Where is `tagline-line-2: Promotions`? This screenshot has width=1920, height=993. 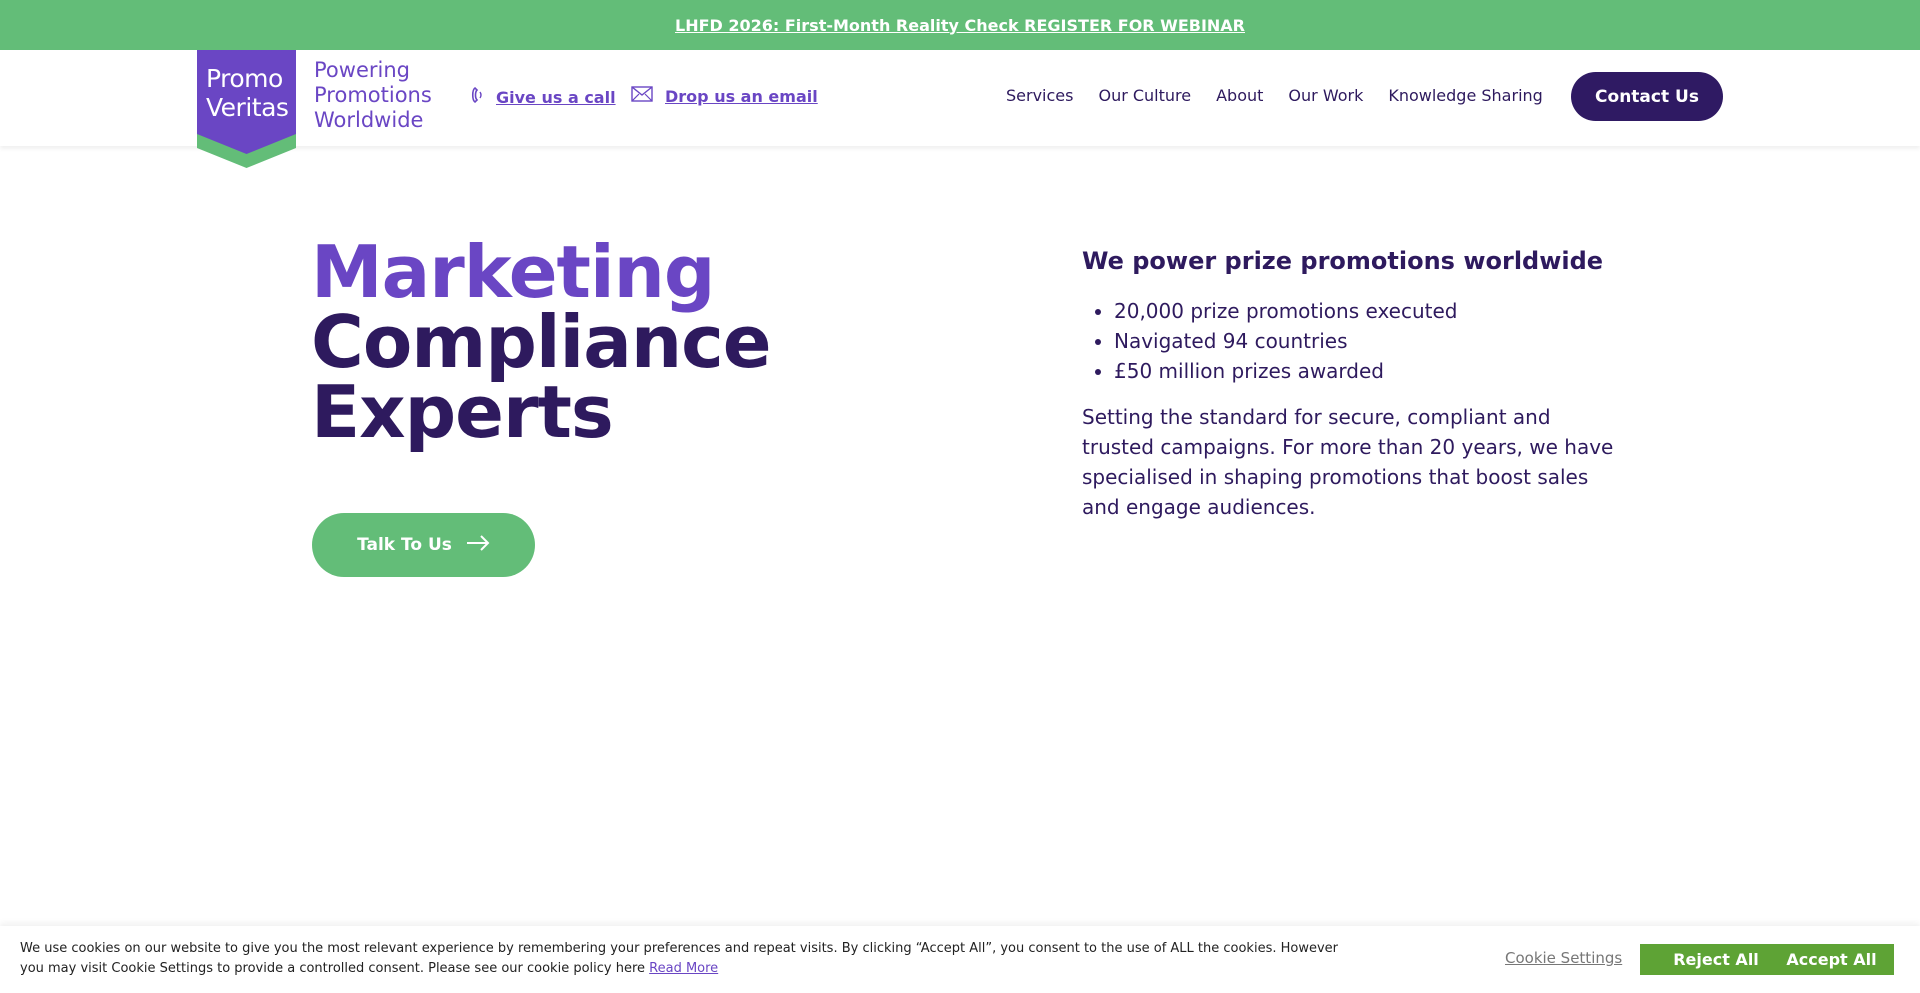 tagline-line-2: Promotions is located at coordinates (373, 95).